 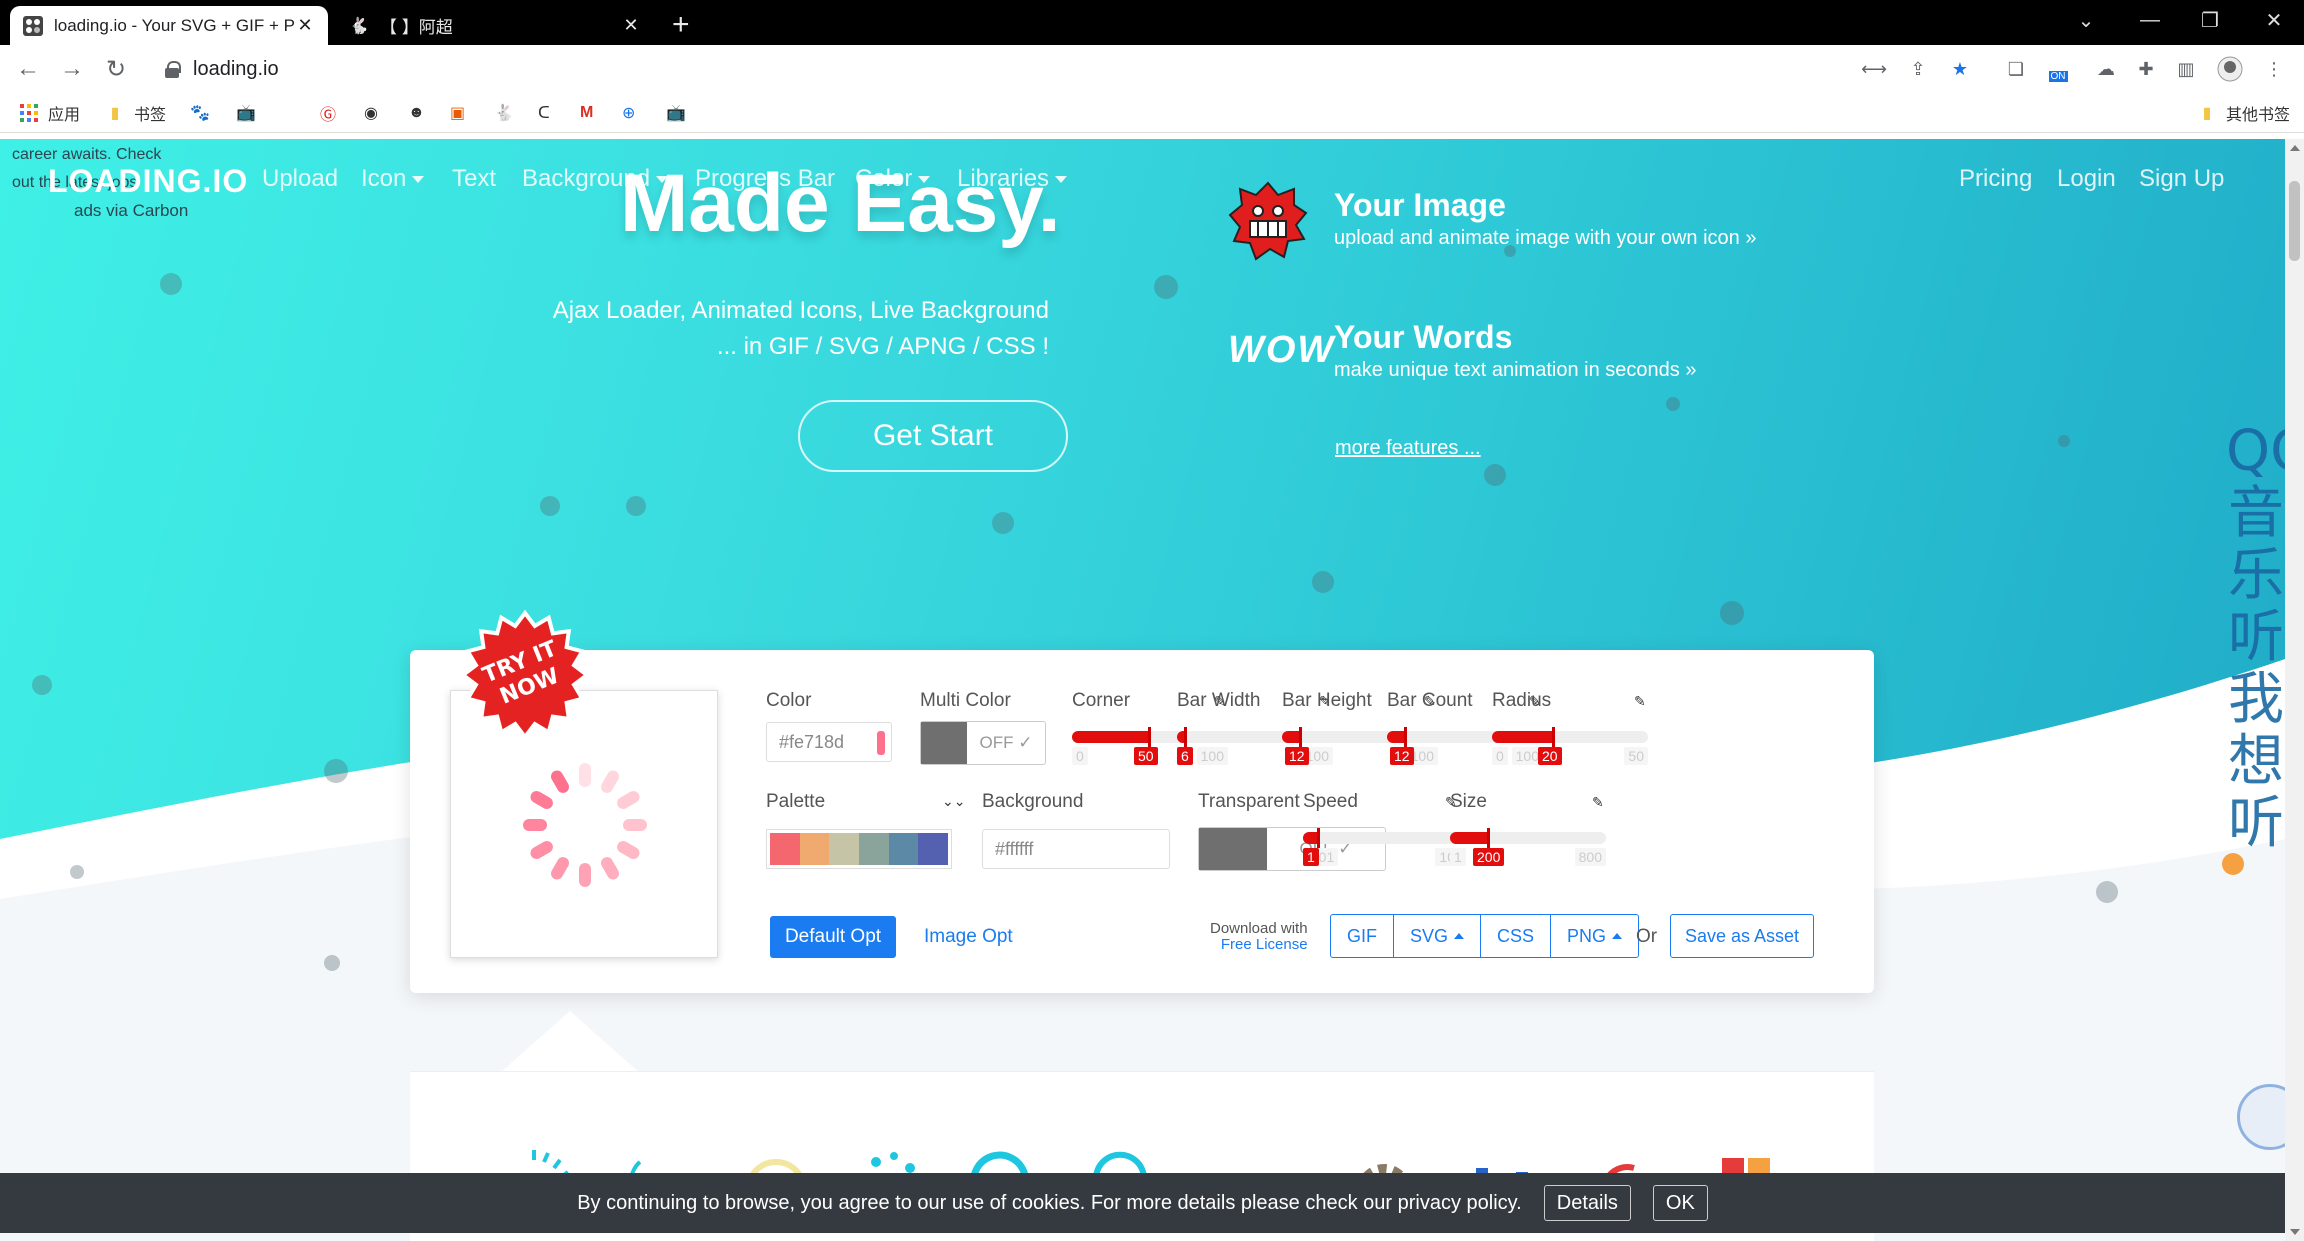 What do you see at coordinates (635, 825) in the screenshot?
I see `spinner-petal` at bounding box center [635, 825].